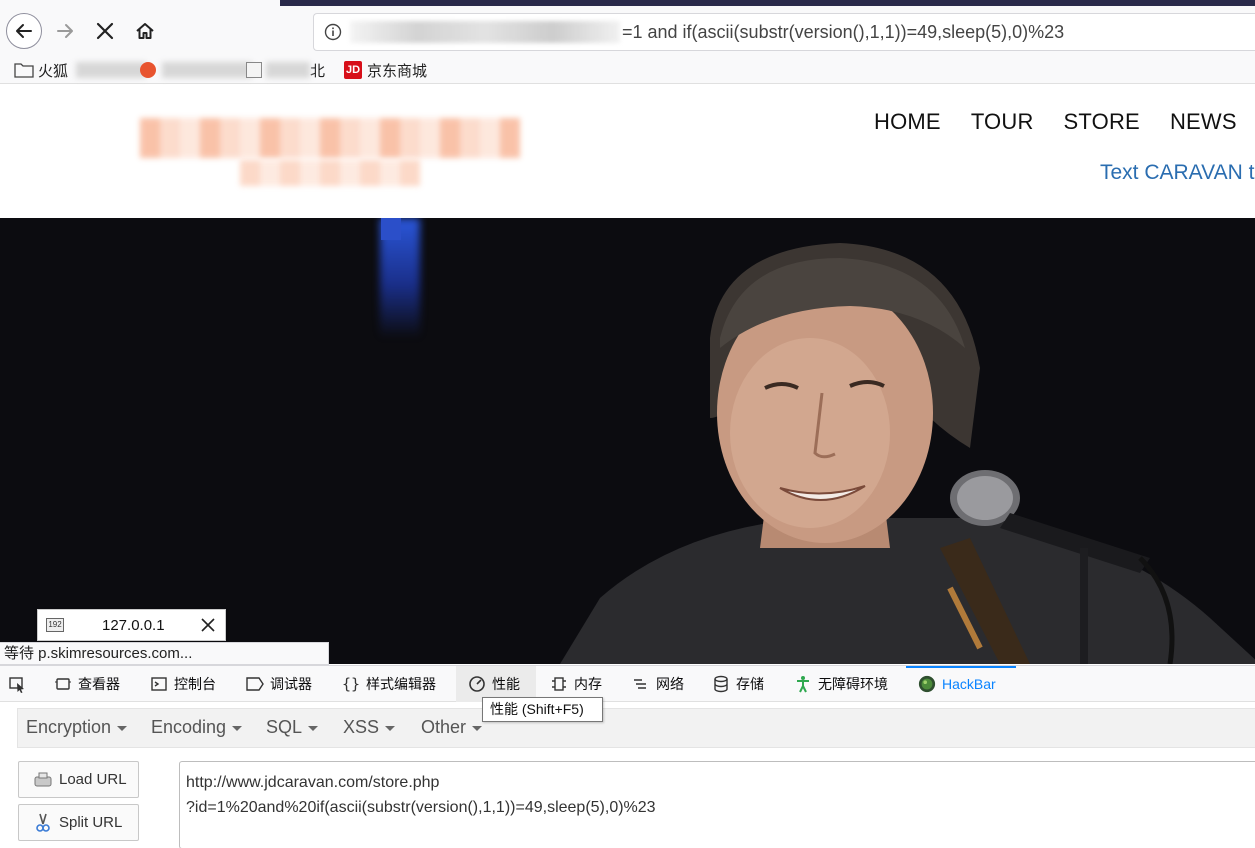  I want to click on performance-icon, so click(477, 684).